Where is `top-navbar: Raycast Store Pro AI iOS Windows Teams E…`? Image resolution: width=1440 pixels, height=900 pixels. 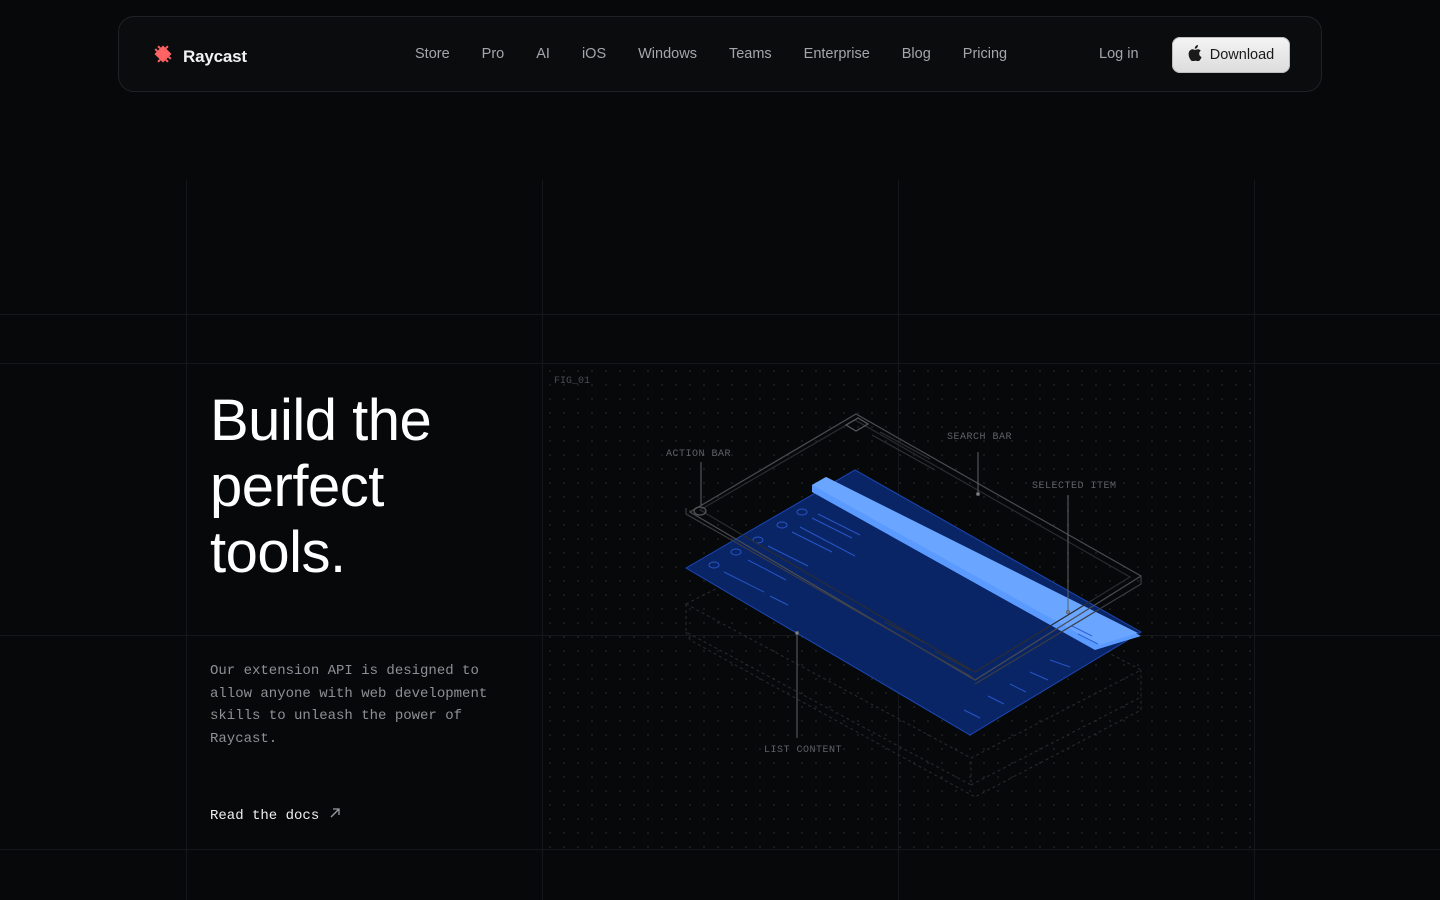
top-navbar: Raycast Store Pro AI iOS Windows Teams E… is located at coordinates (720, 54).